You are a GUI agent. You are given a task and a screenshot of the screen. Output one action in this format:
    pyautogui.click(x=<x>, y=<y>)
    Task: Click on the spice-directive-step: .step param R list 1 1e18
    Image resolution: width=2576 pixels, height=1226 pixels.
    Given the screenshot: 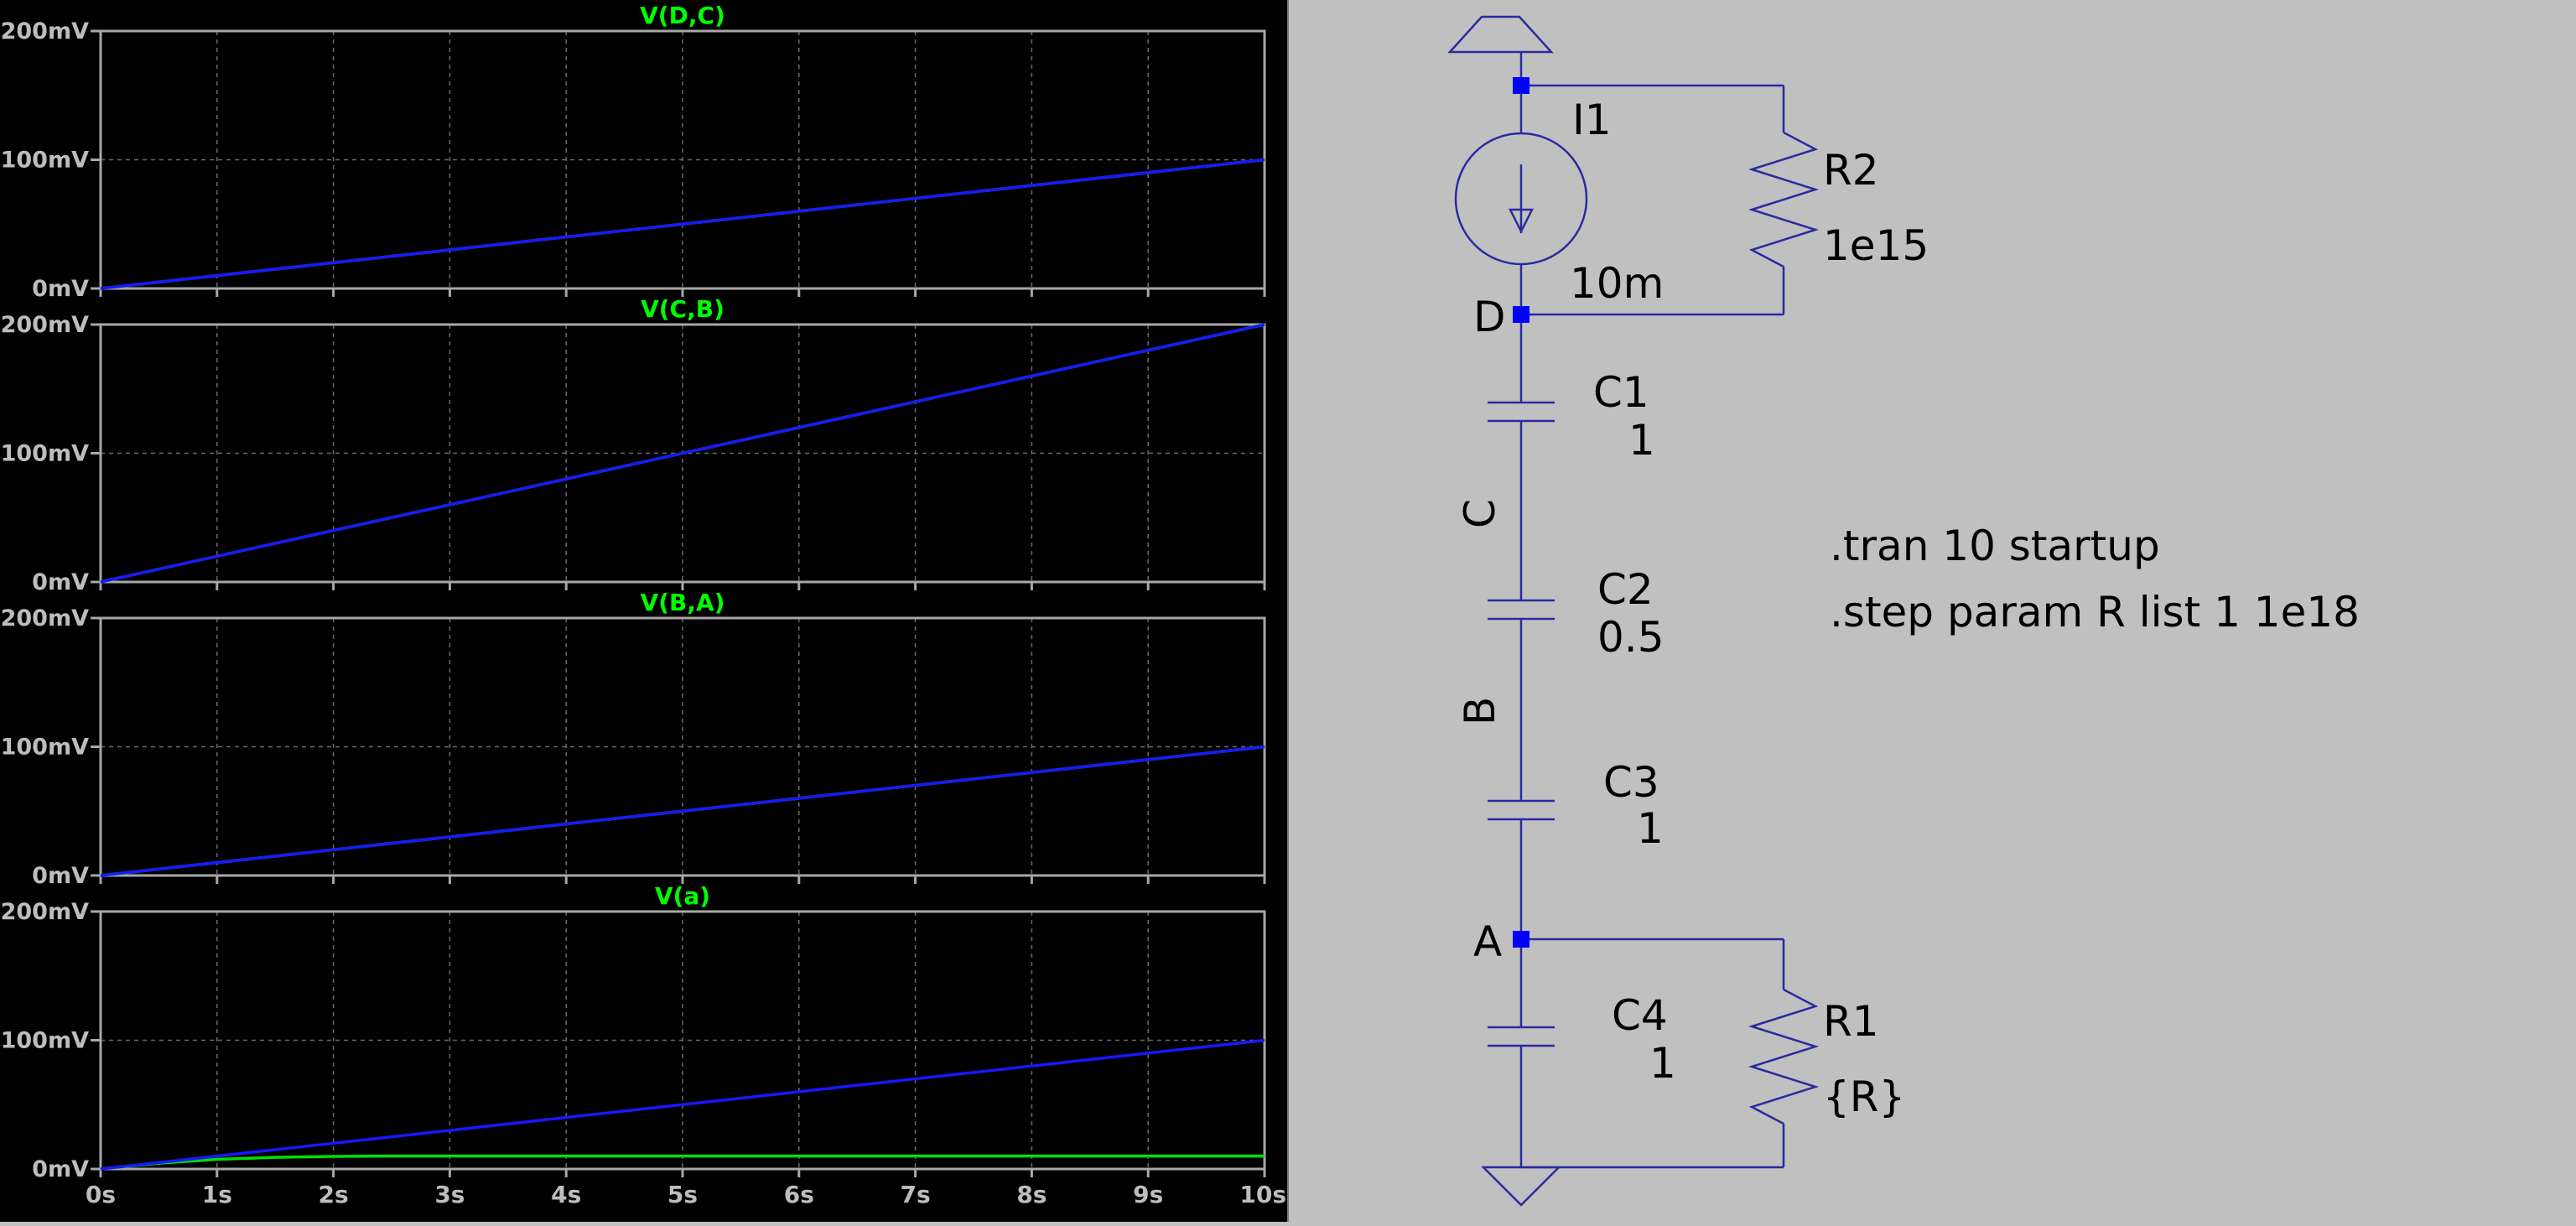 What is the action you would take?
    pyautogui.click(x=2095, y=612)
    